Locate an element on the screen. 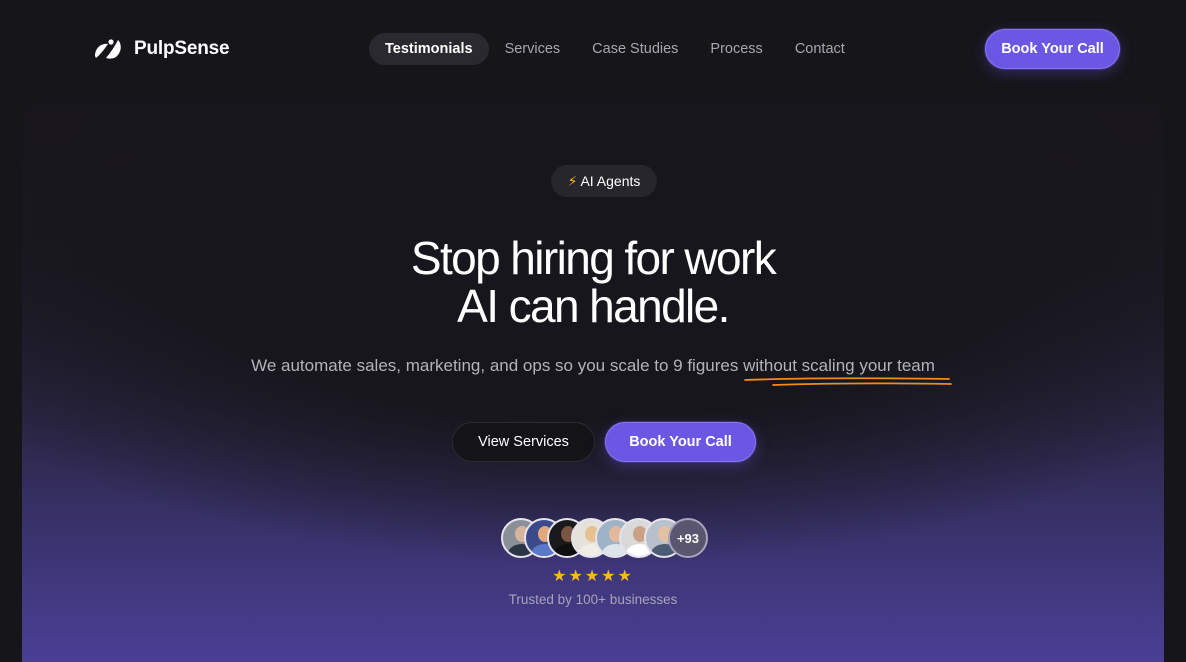 This screenshot has height=662, width=1186. nav-item-testimonials: Testimonials is located at coordinates (429, 49).